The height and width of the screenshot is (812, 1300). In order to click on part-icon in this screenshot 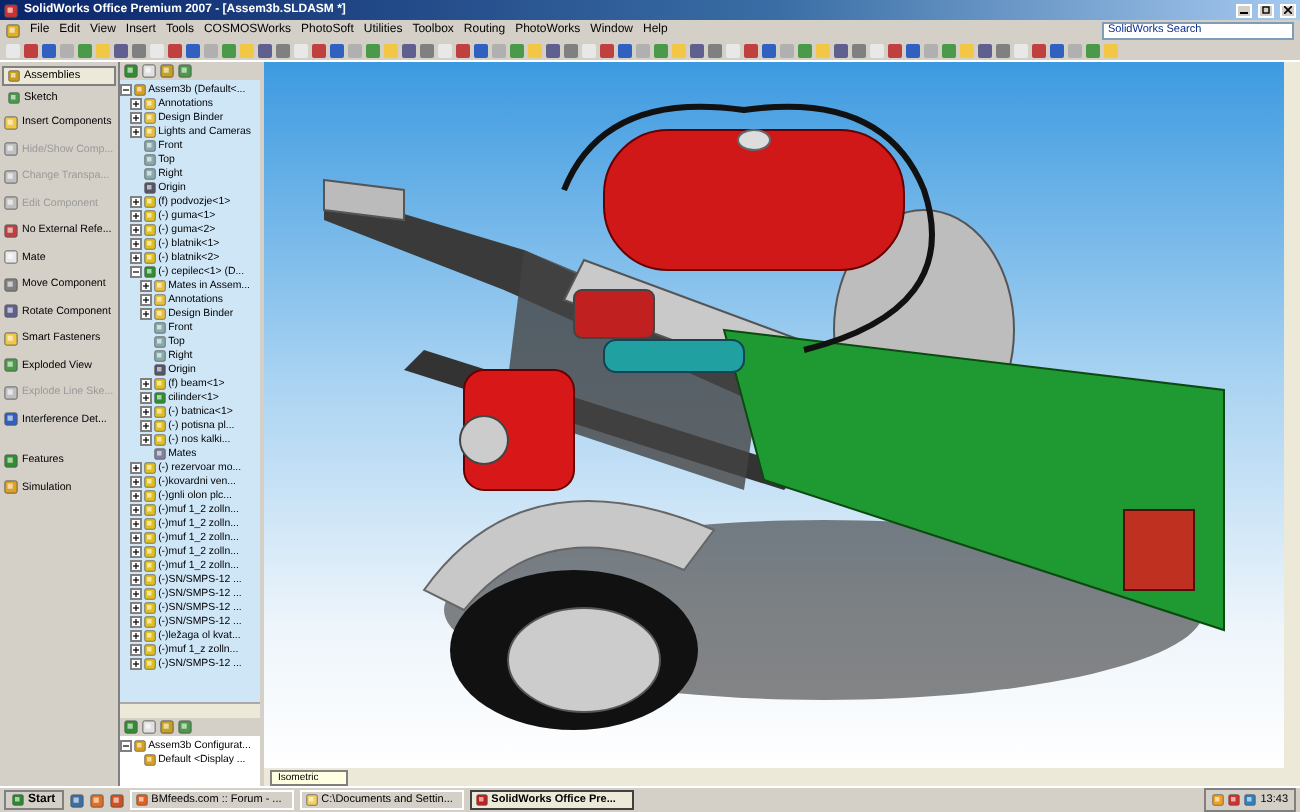, I will do `click(160, 383)`.